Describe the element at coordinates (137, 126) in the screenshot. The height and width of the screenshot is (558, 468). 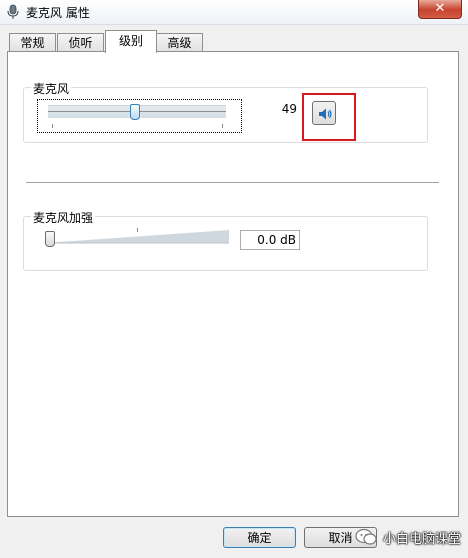
I see `slider-ticks` at that location.